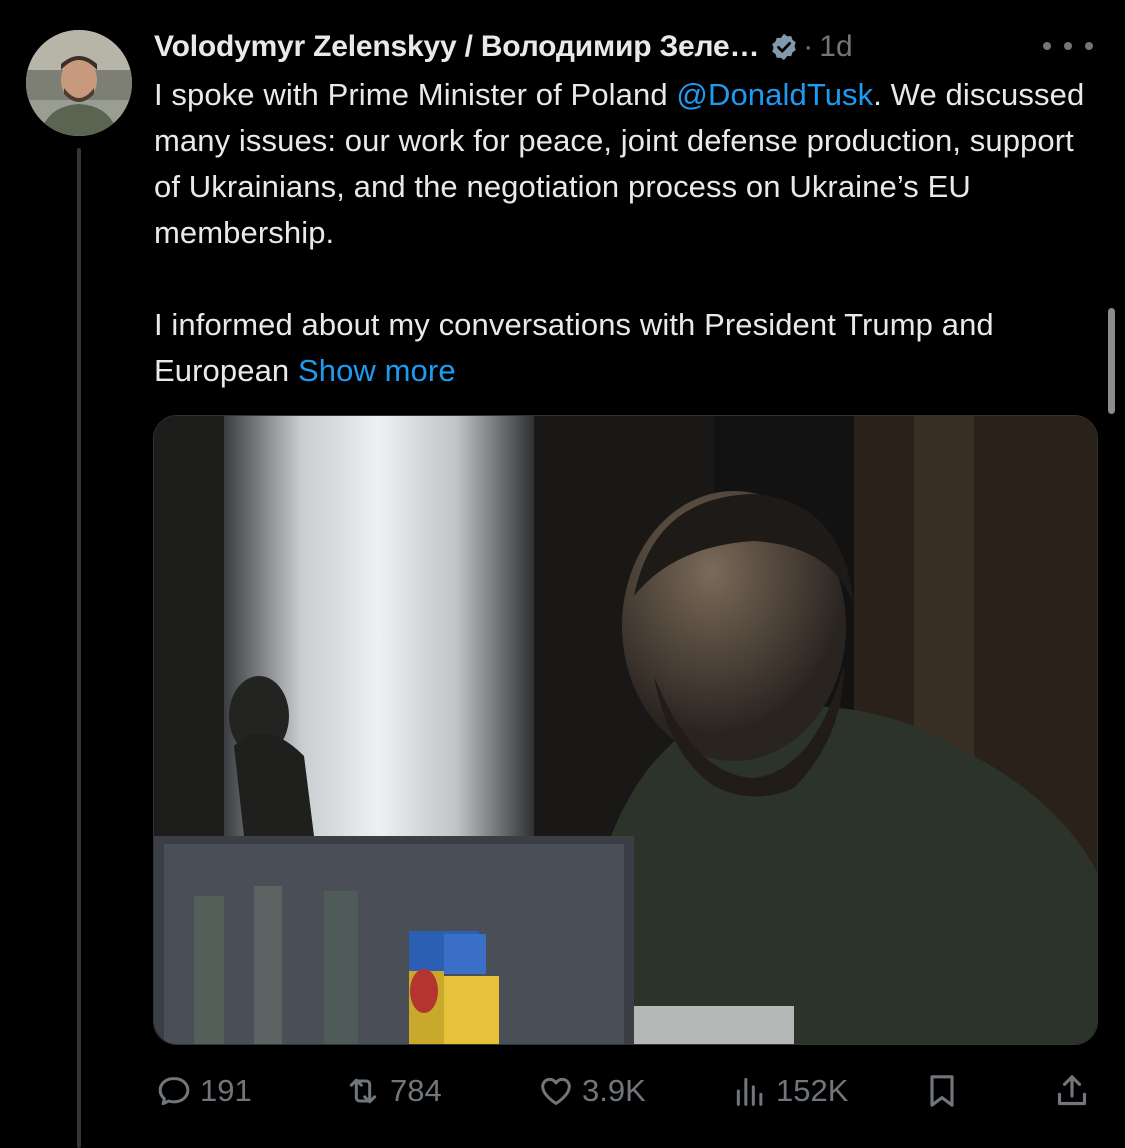 The image size is (1125, 1148). Describe the element at coordinates (1047, 46) in the screenshot. I see `more-horizontal-icon` at that location.